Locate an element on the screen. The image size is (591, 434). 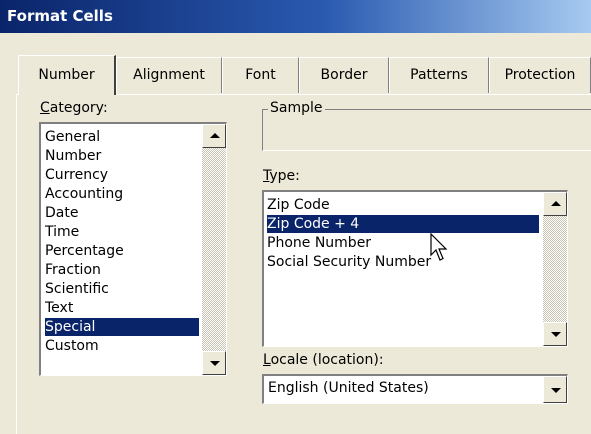
category-item-time: Time is located at coordinates (62, 232).